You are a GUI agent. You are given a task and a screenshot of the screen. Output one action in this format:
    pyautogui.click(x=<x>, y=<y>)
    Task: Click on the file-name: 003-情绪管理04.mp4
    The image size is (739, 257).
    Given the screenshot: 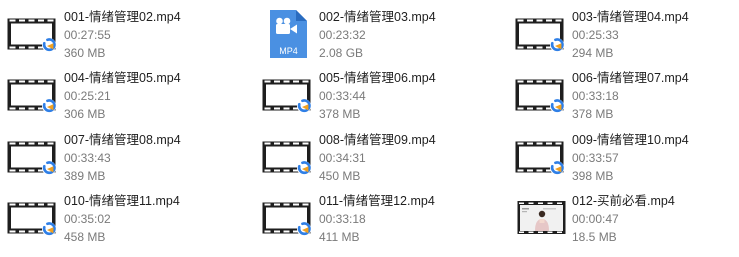 What is the action you would take?
    pyautogui.click(x=630, y=17)
    